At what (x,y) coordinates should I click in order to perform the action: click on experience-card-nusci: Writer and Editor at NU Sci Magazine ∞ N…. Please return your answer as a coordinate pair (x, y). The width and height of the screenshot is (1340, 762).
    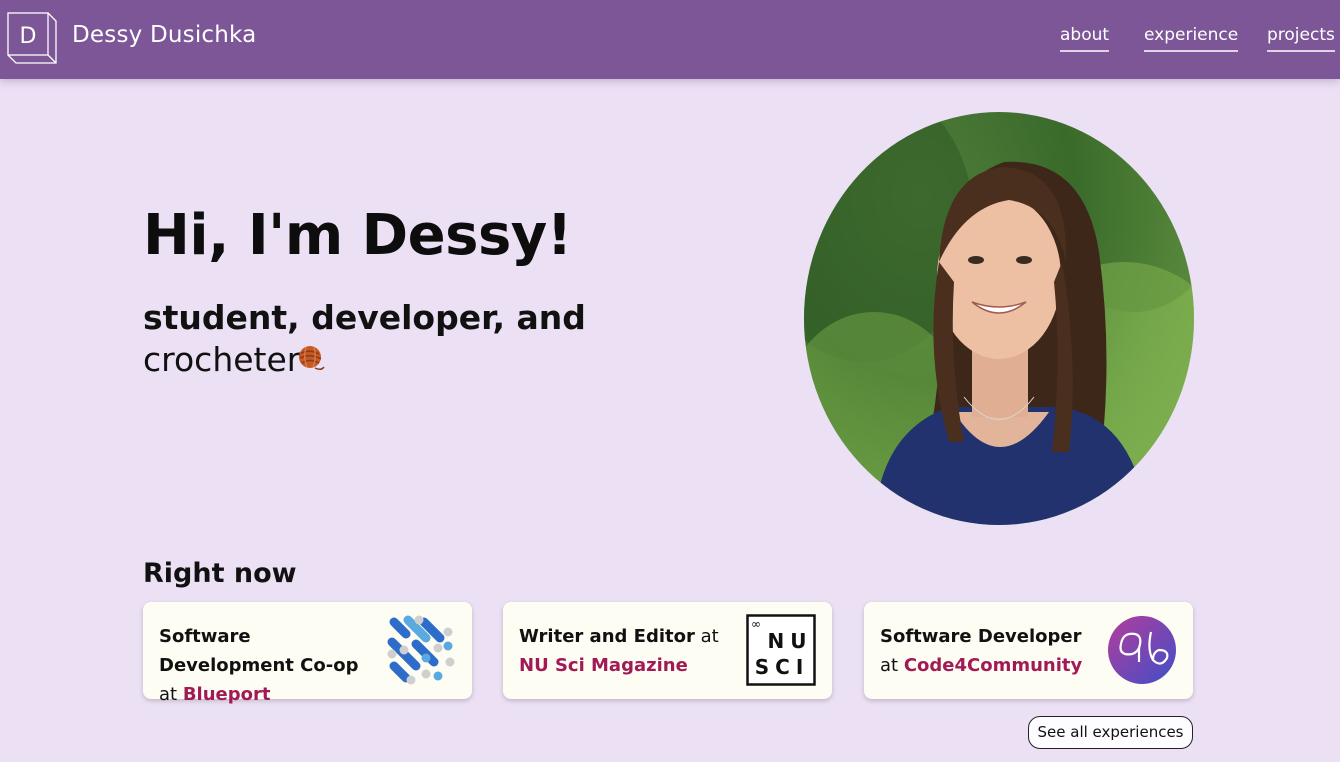
    Looking at the image, I should click on (667, 650).